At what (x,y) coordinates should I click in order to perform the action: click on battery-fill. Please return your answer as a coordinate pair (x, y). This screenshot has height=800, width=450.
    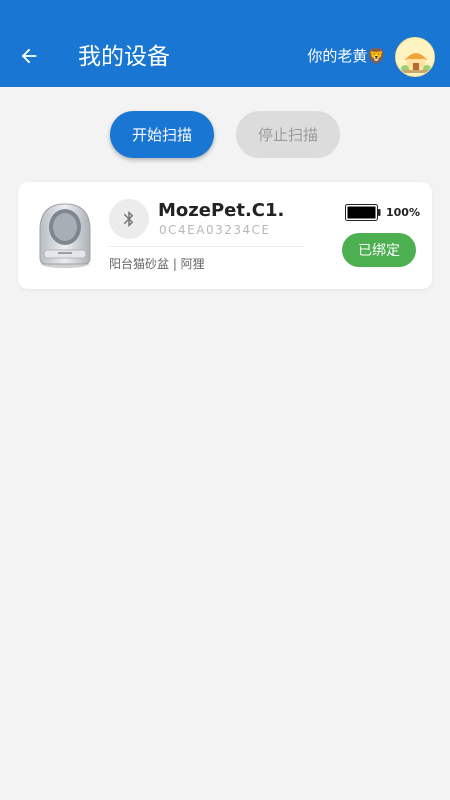
    Looking at the image, I should click on (361, 212).